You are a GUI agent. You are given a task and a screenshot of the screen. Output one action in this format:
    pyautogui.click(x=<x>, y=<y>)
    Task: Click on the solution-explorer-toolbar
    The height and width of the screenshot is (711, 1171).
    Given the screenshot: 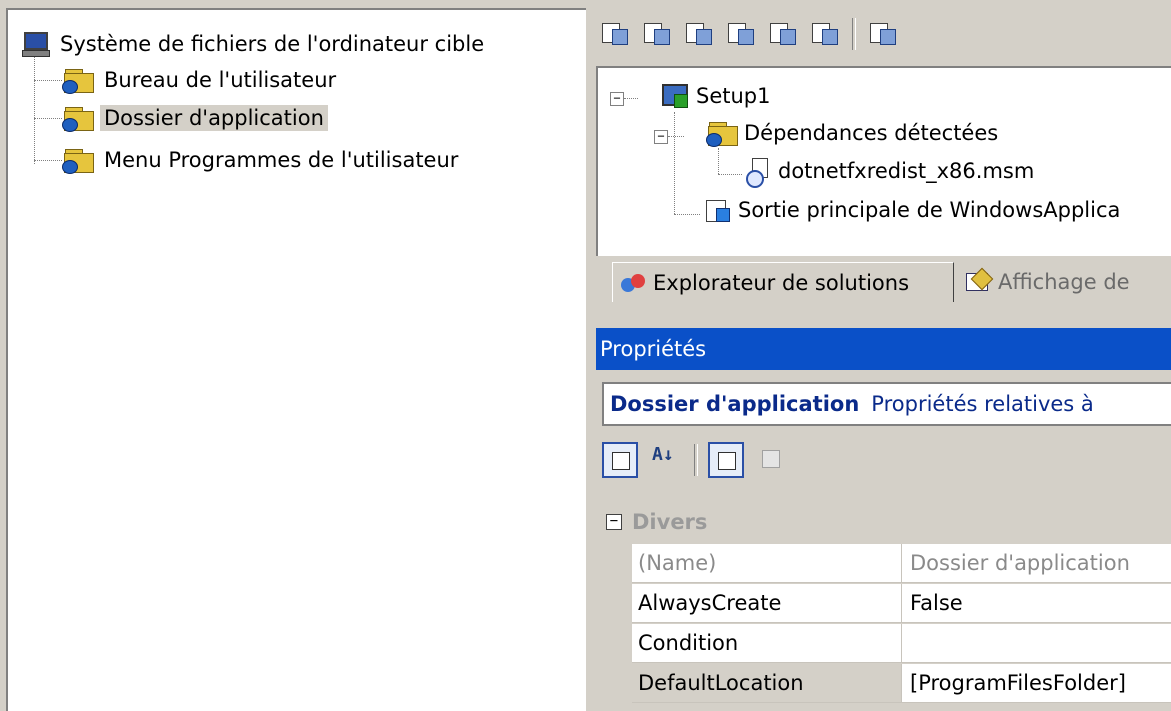 What is the action you would take?
    pyautogui.click(x=755, y=34)
    